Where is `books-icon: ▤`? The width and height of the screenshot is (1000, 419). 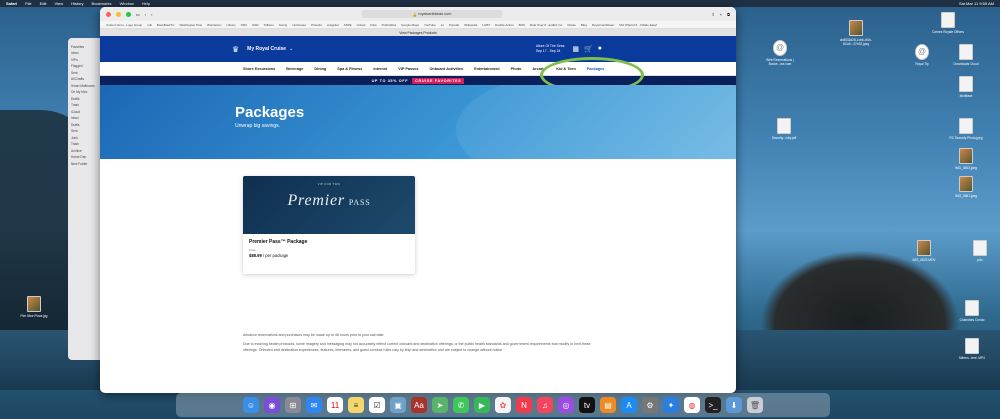
books-icon: ▤ is located at coordinates (608, 405).